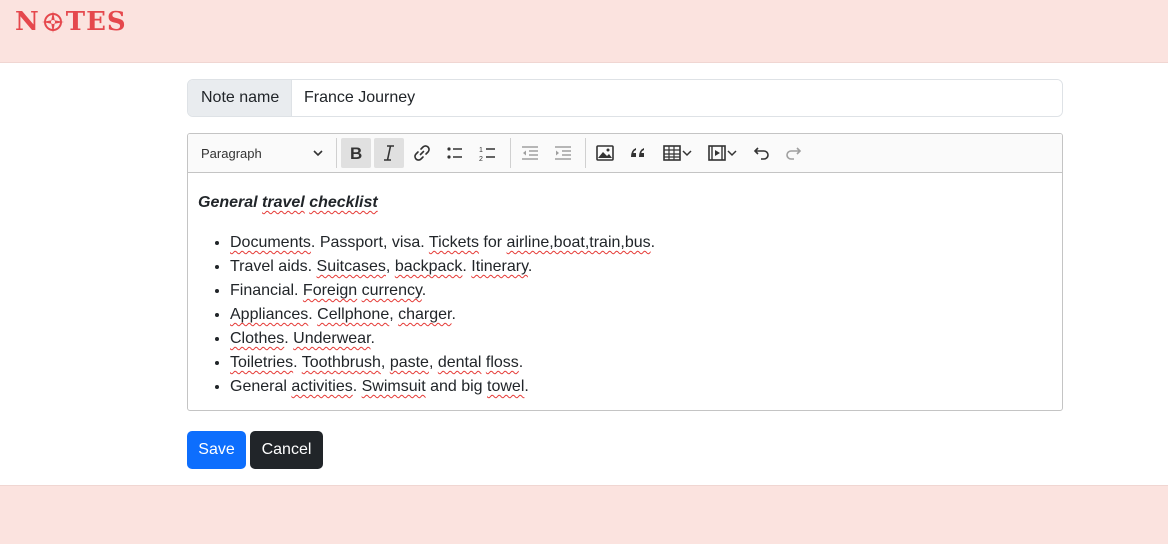  I want to click on block-quote-button, so click(638, 153).